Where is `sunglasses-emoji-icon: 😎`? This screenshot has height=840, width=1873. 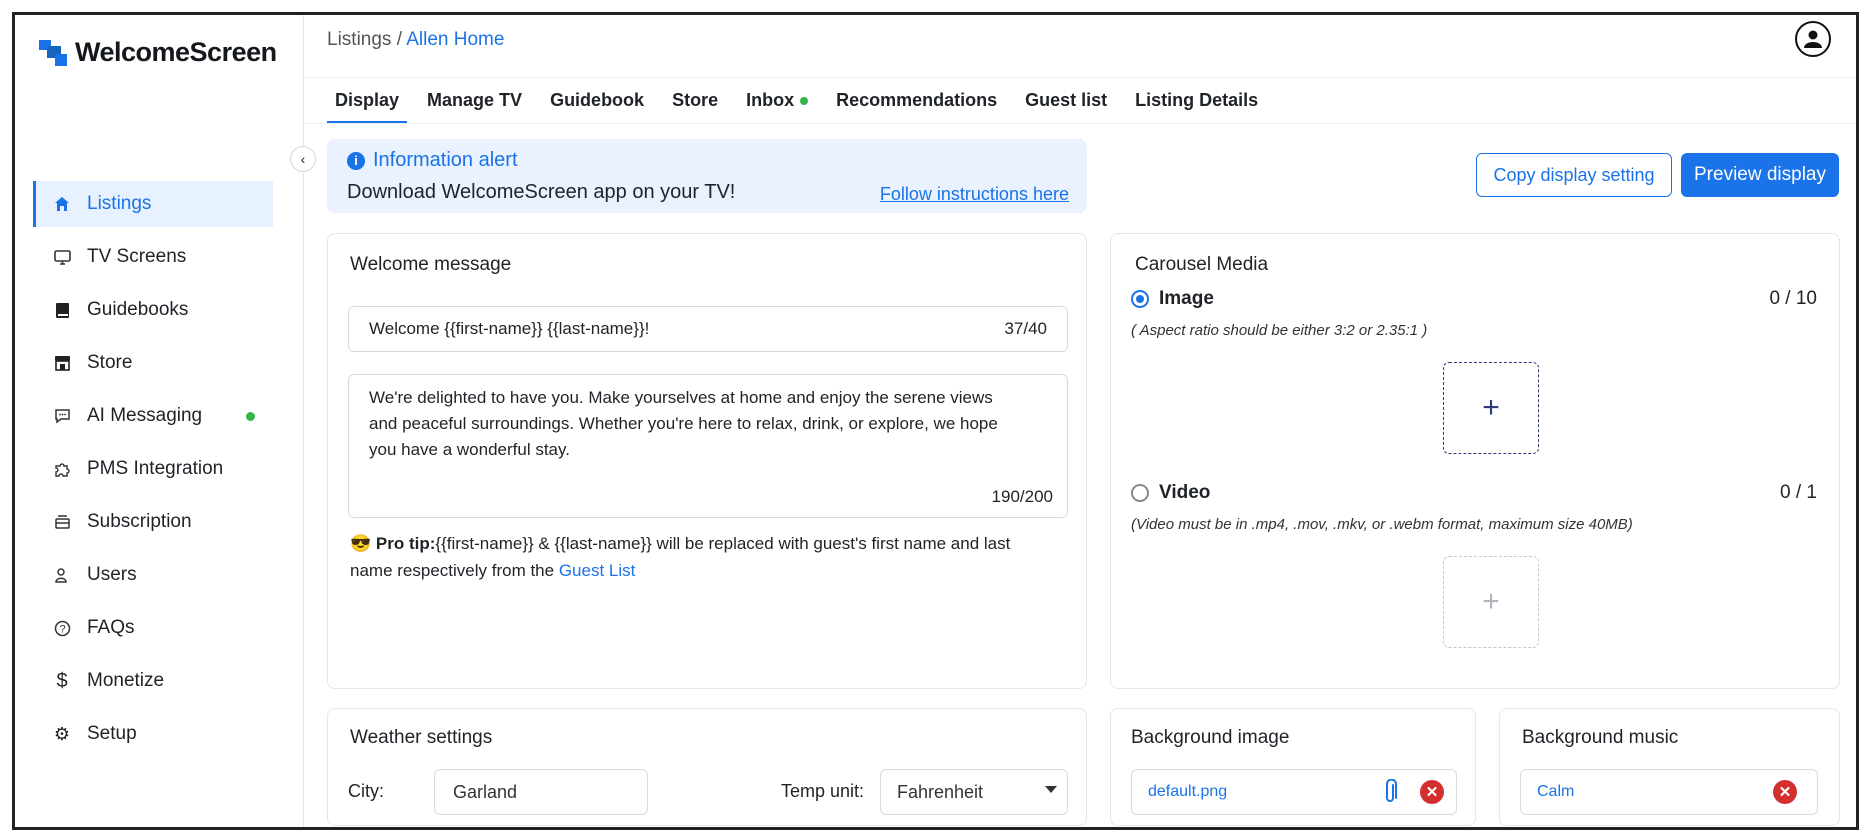
sunglasses-emoji-icon: 😎 is located at coordinates (361, 543).